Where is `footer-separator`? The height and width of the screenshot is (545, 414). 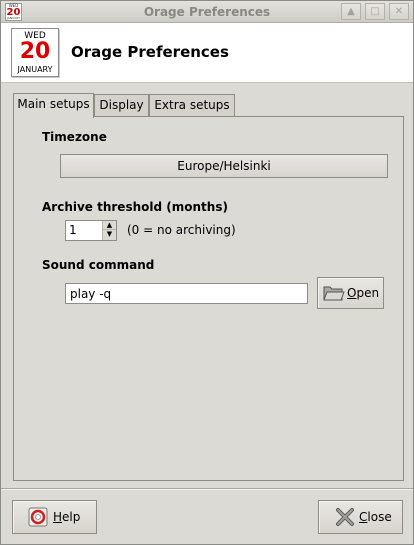
footer-separator is located at coordinates (207, 489).